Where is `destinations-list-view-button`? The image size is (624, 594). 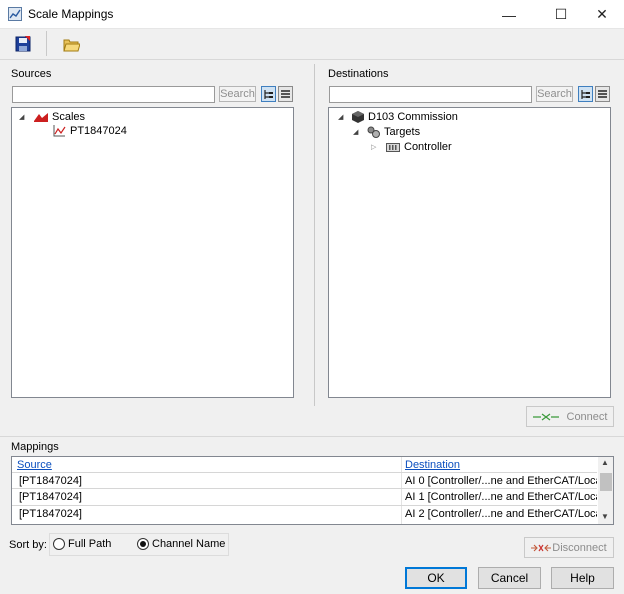
destinations-list-view-button is located at coordinates (602, 94).